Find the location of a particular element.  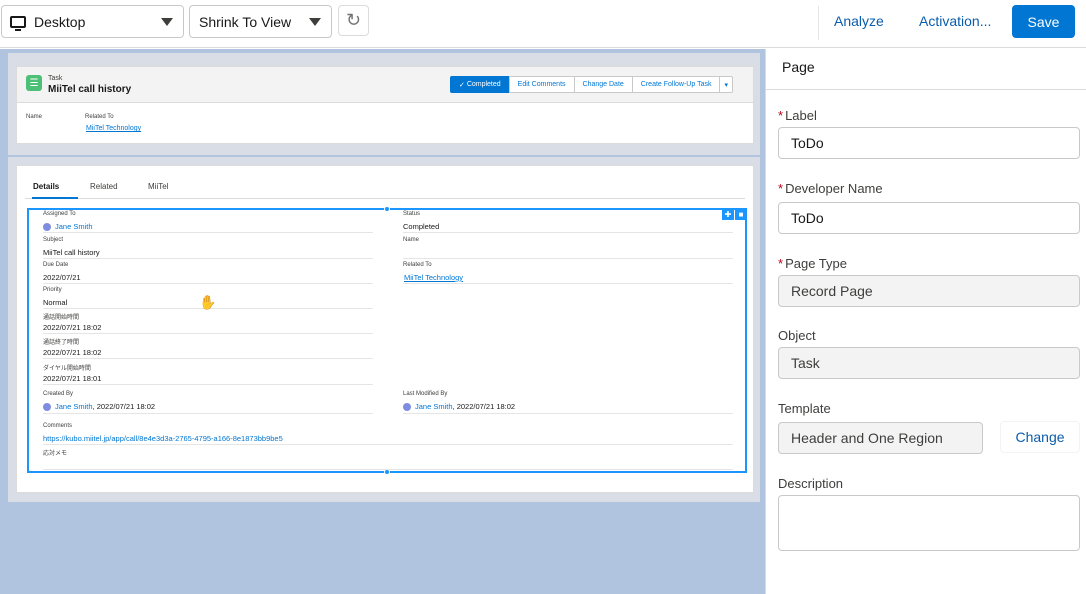

field-label: 通話開始時間 is located at coordinates (61, 318).